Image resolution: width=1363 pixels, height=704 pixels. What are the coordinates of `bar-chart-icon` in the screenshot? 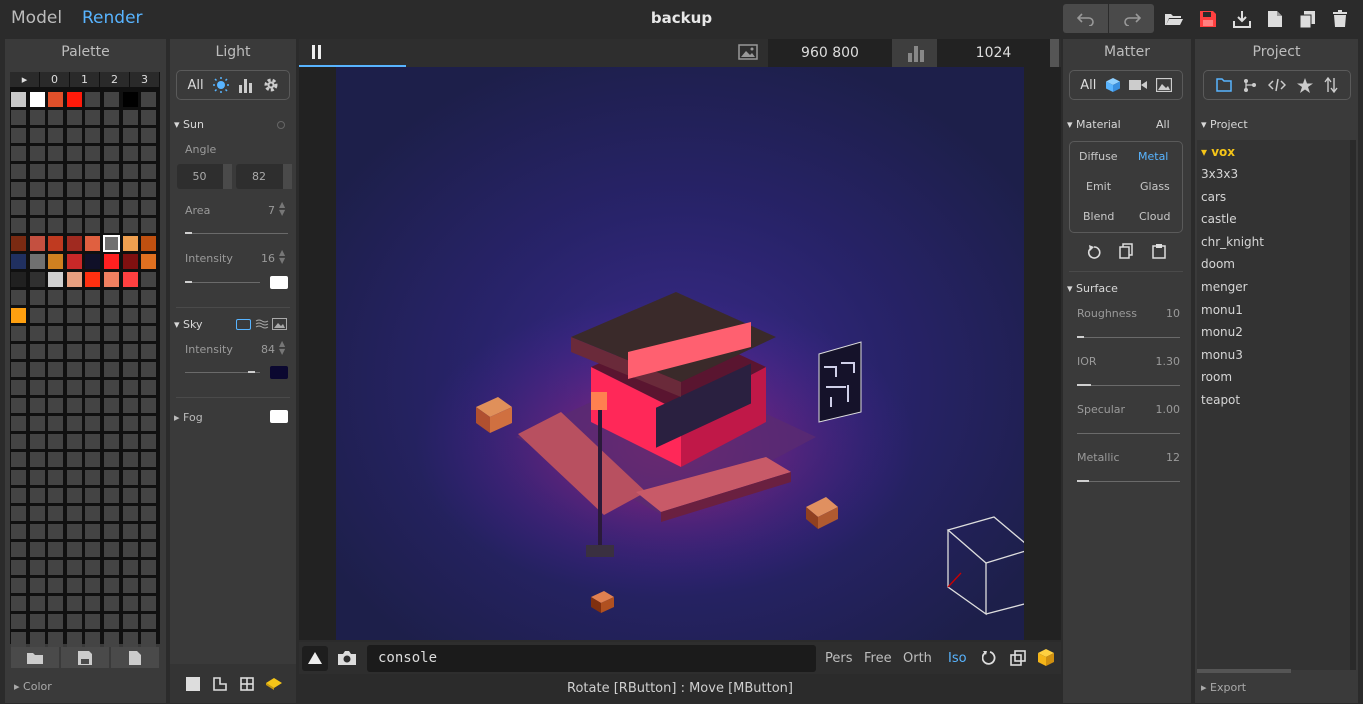 It's located at (246, 85).